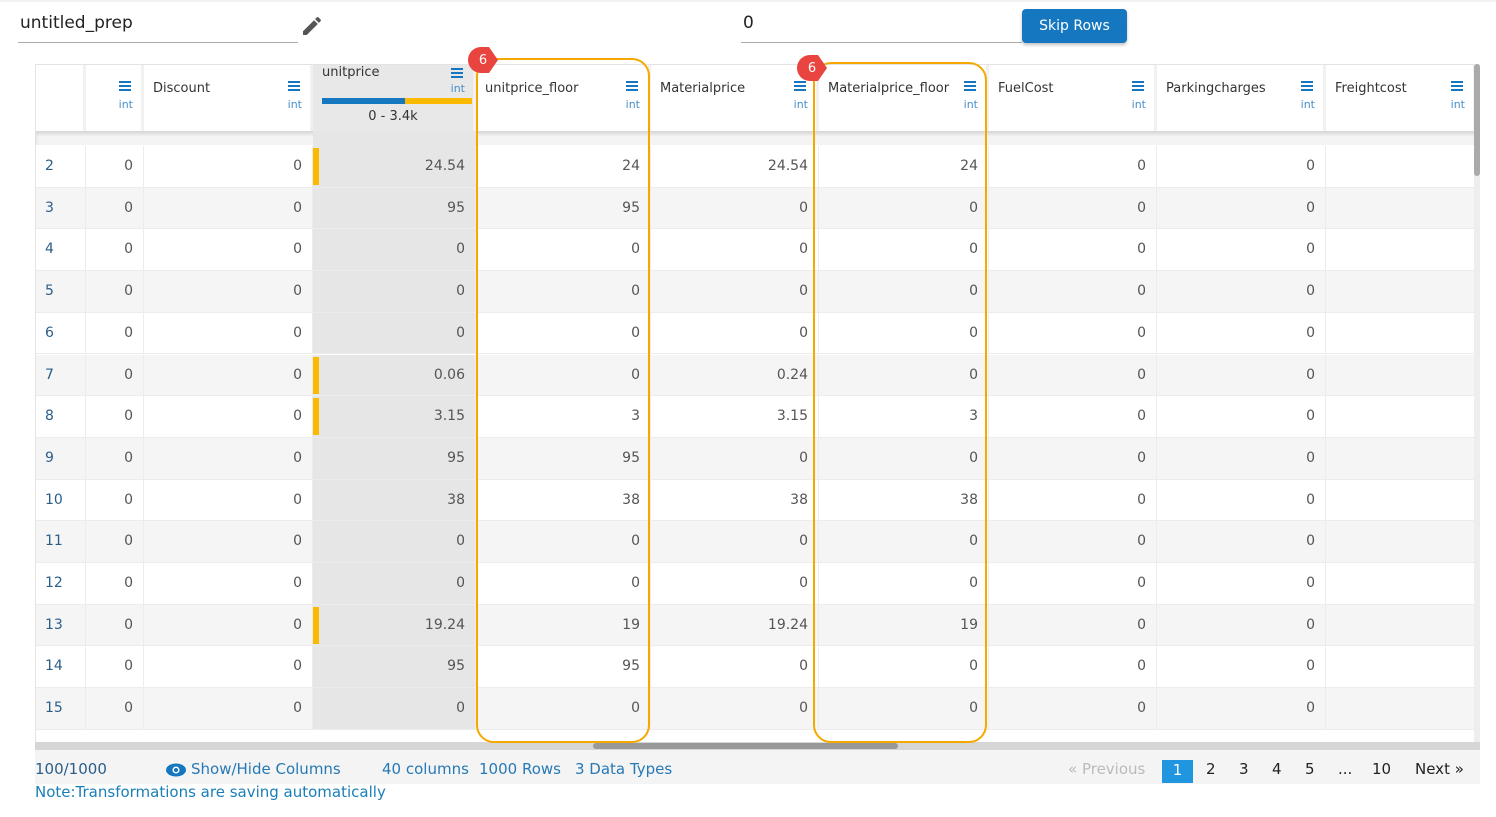 This screenshot has height=817, width=1496. I want to click on page-10: 10, so click(1381, 769).